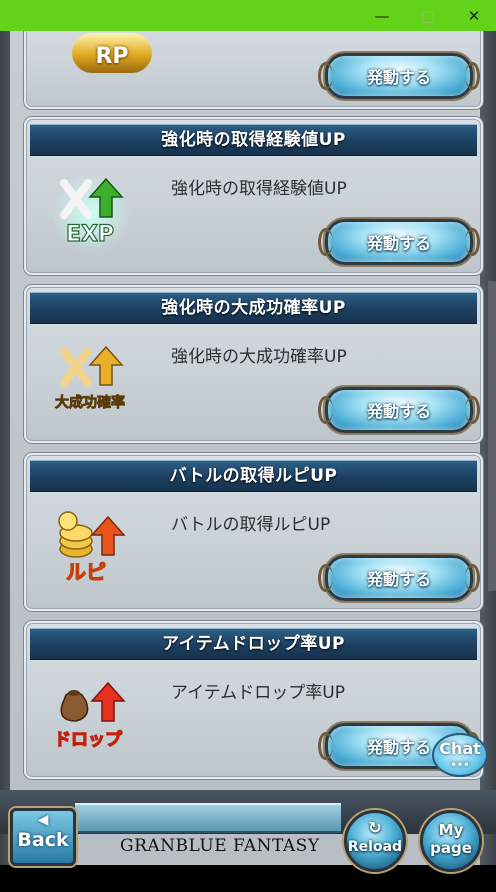 The image size is (496, 892). Describe the element at coordinates (43, 820) in the screenshot. I see `back-arrow-icon: ◀` at that location.